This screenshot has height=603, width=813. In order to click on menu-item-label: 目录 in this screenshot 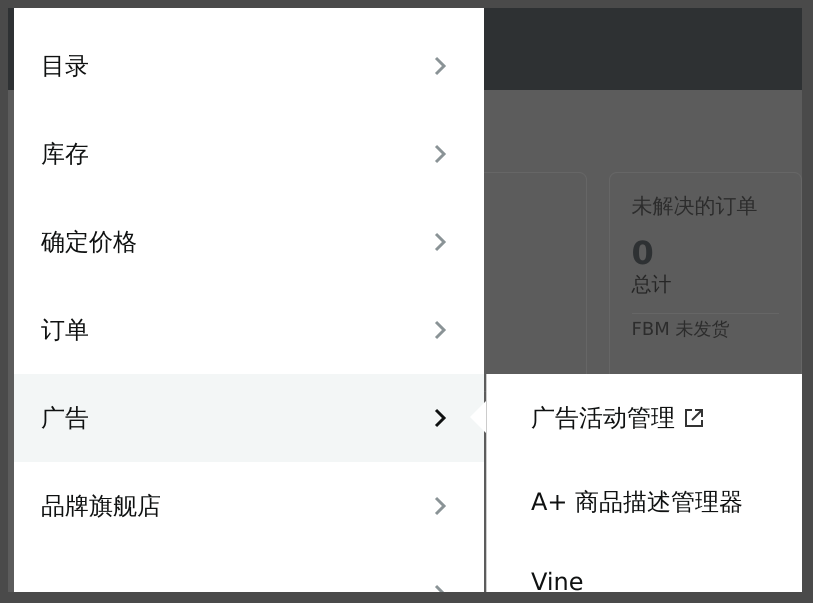, I will do `click(65, 66)`.